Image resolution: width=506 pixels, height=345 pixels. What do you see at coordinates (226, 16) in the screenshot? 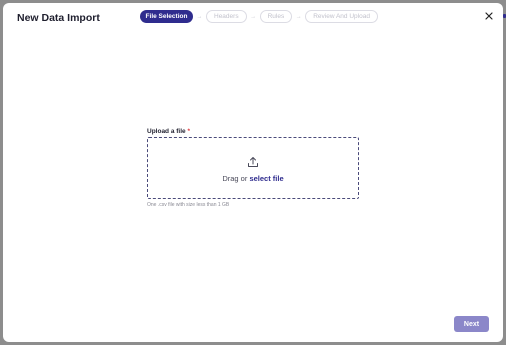
I see `step-headers: Headers` at bounding box center [226, 16].